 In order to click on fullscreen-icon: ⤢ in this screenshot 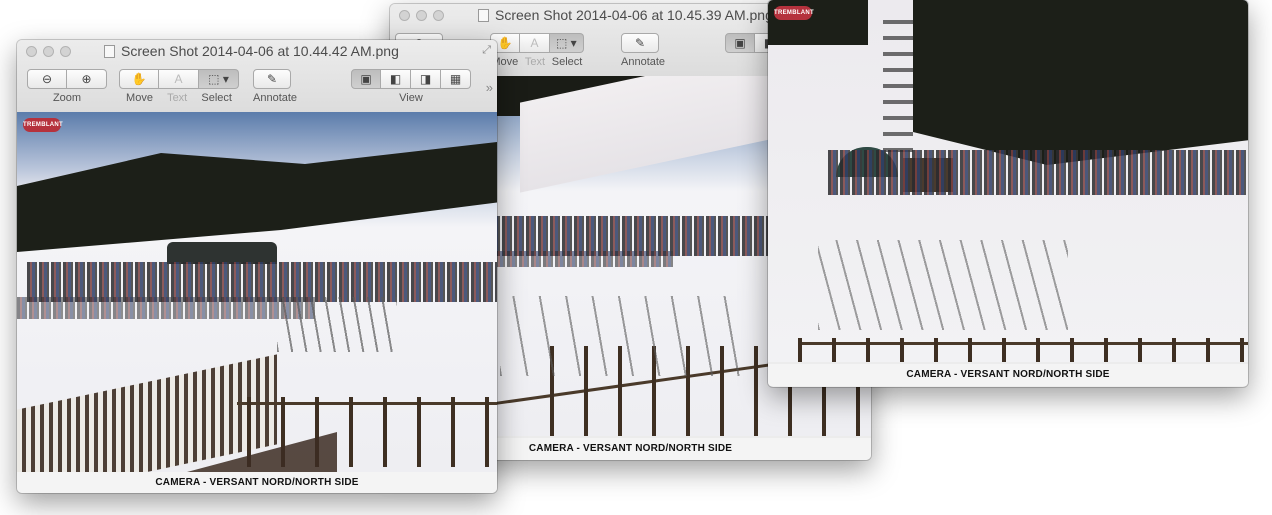, I will do `click(486, 50)`.